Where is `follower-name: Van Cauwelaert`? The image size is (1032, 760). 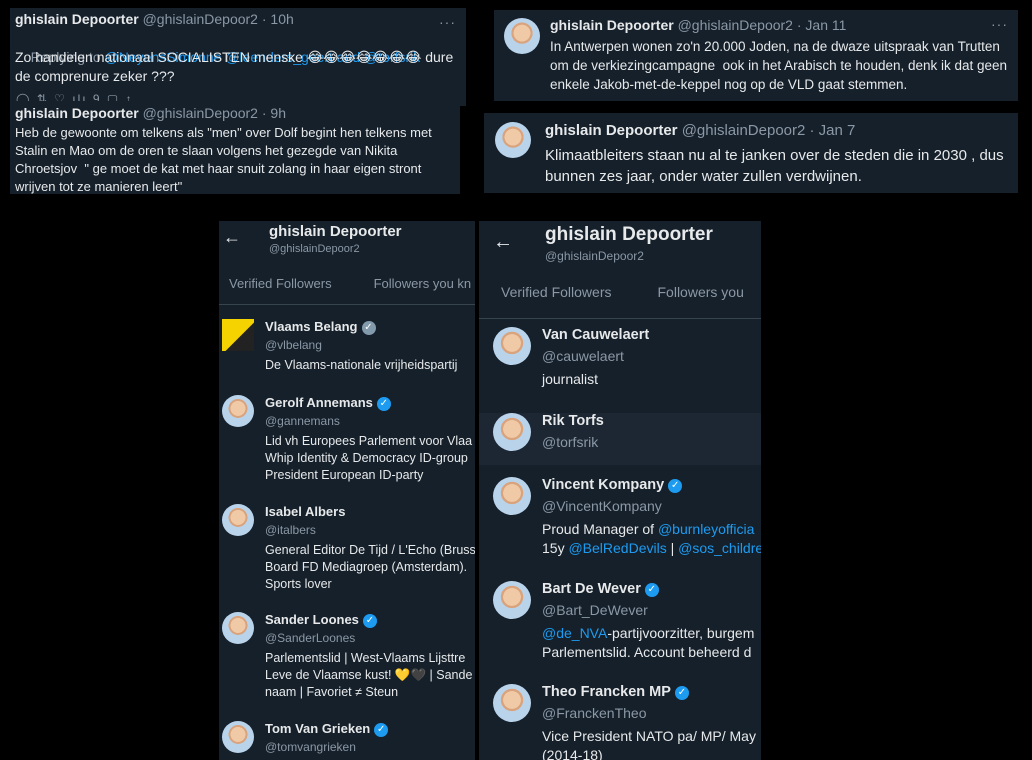
follower-name: Van Cauwelaert is located at coordinates (595, 335).